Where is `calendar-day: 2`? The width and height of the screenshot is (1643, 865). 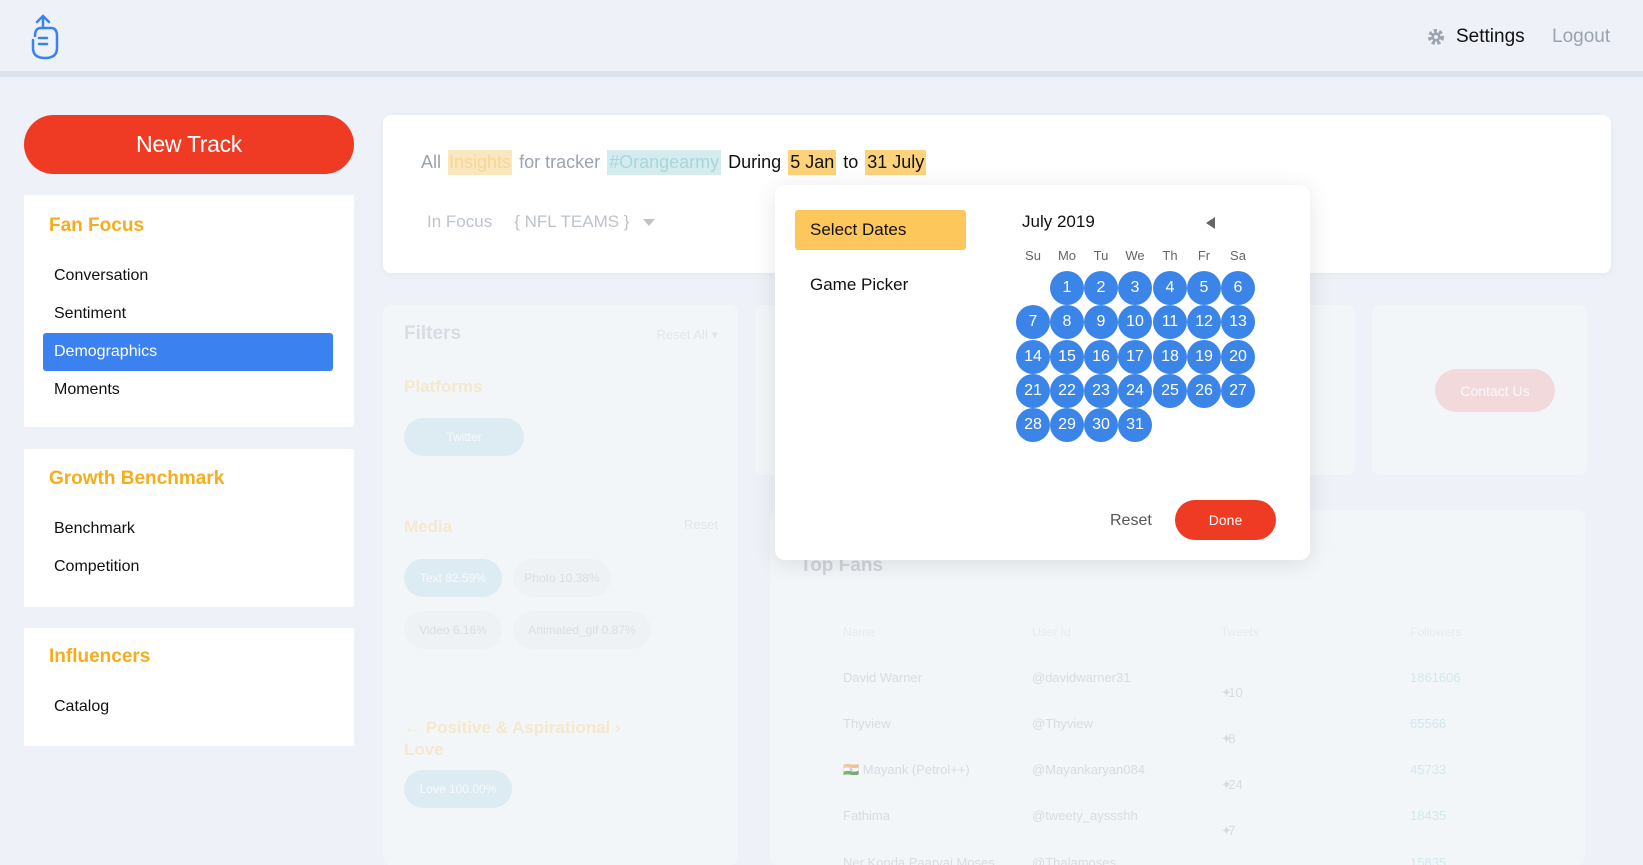 calendar-day: 2 is located at coordinates (1101, 288).